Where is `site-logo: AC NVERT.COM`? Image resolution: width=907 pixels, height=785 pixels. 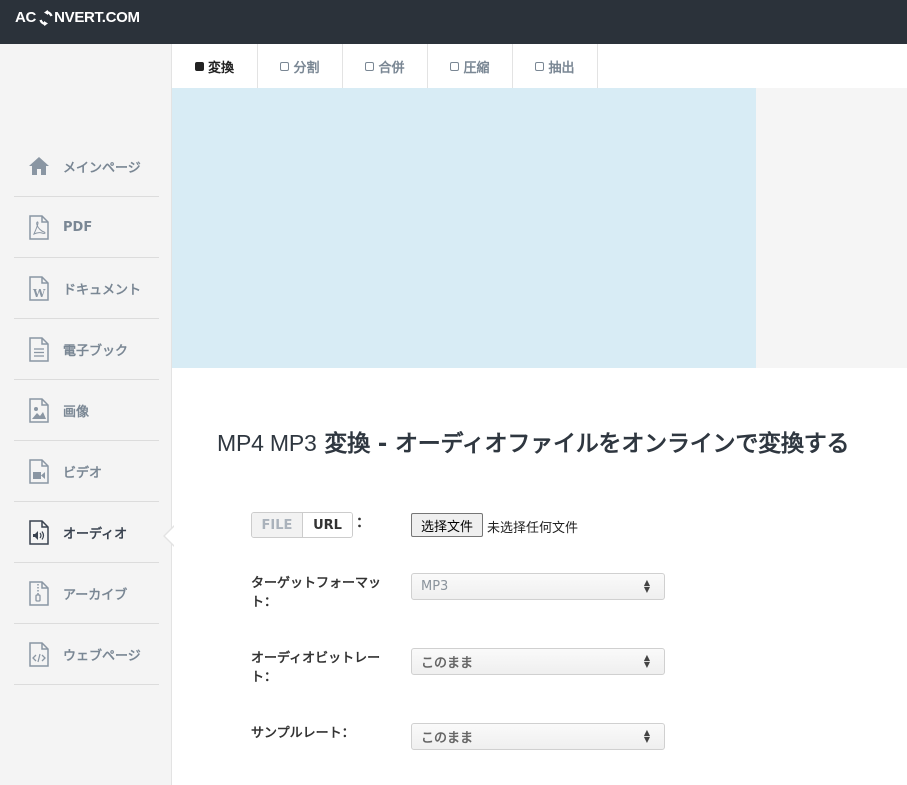 site-logo: AC NVERT.COM is located at coordinates (77, 17).